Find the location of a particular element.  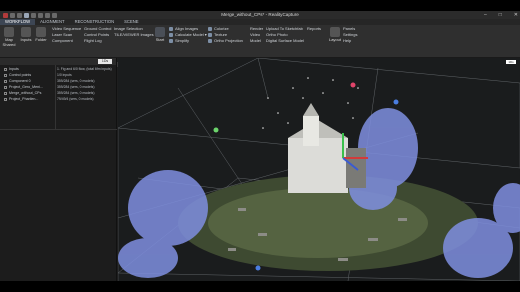

panel-header: 1Ds is located at coordinates (58, 61).